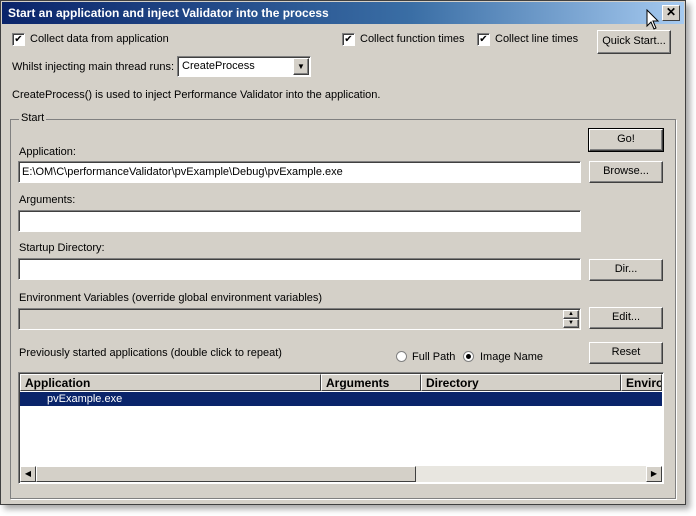  I want to click on row-application-cell: pvExample.exe, so click(85, 399).